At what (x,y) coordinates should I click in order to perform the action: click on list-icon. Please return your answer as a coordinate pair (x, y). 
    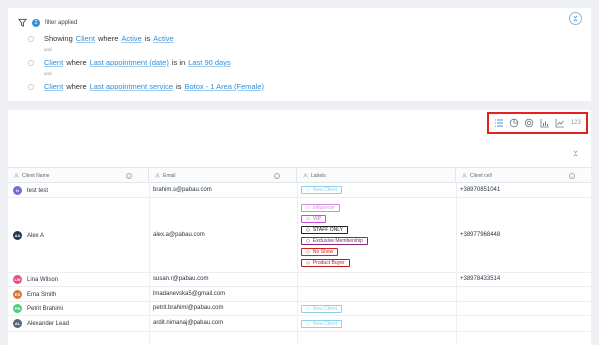
    Looking at the image, I should click on (498, 123).